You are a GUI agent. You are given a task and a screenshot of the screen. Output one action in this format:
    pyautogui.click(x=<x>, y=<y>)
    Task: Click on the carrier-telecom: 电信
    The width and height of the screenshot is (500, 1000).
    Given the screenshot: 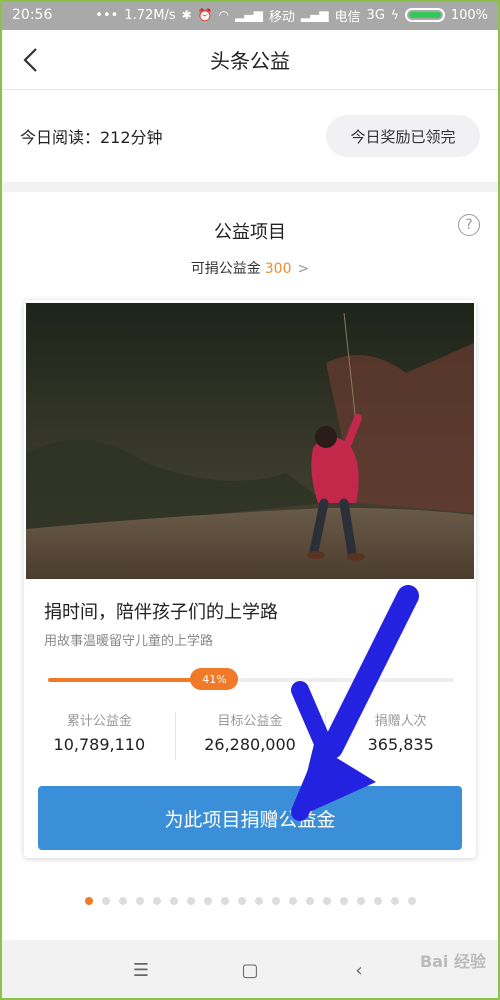 What is the action you would take?
    pyautogui.click(x=347, y=17)
    